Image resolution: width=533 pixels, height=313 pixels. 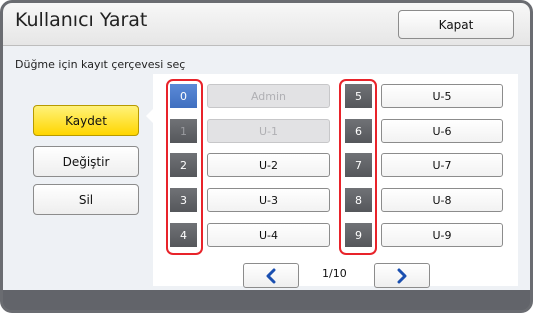 I want to click on slot-name-6: U-6, so click(x=442, y=131).